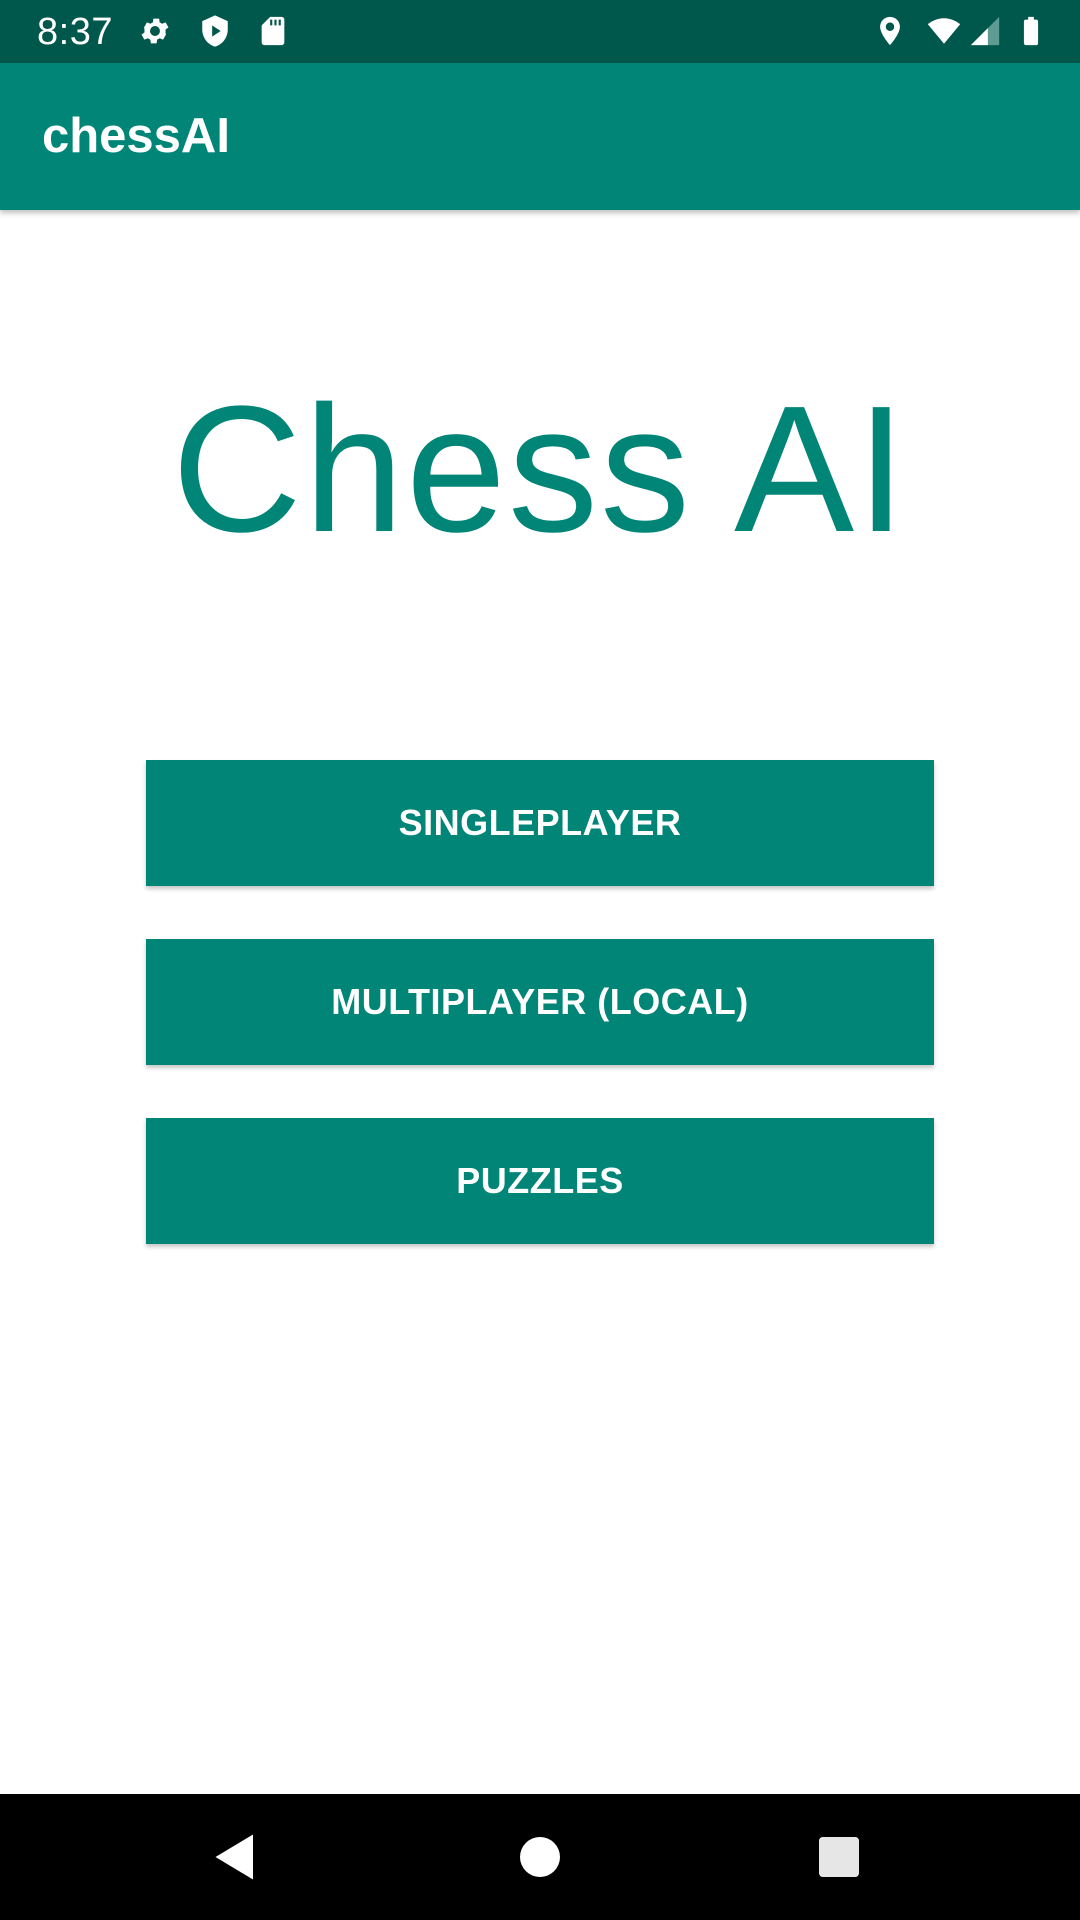  Describe the element at coordinates (540, 1181) in the screenshot. I see `puzzles-button: PUZZLES` at that location.